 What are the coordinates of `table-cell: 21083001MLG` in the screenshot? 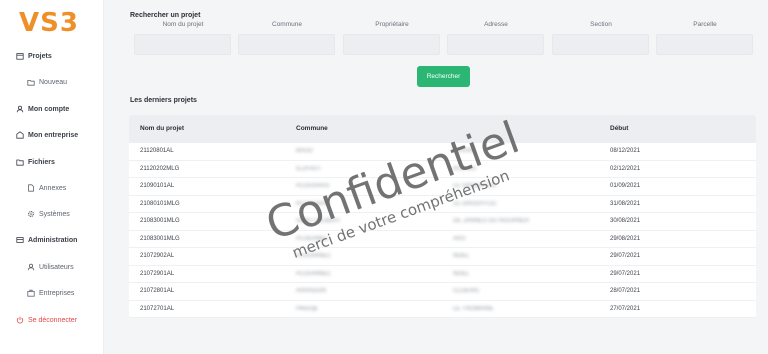 It's located at (160, 238).